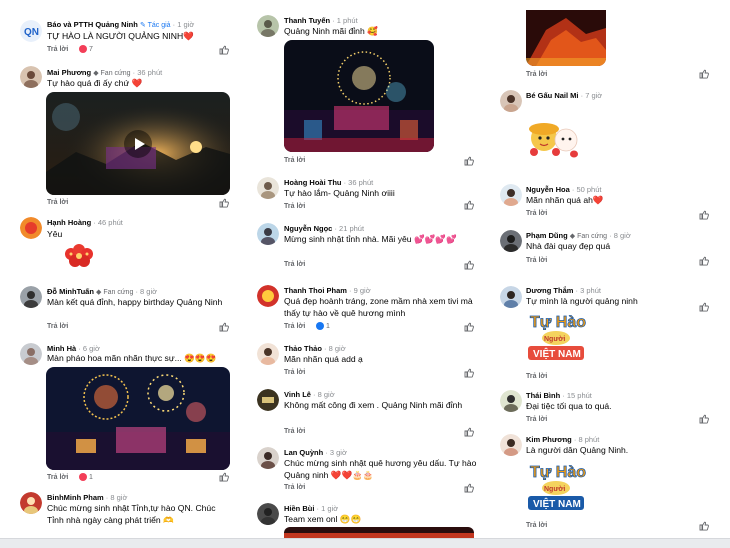 The width and height of the screenshot is (730, 548). What do you see at coordinates (308, 228) in the screenshot?
I see `commenter-name: Nguyễn Ngọc` at bounding box center [308, 228].